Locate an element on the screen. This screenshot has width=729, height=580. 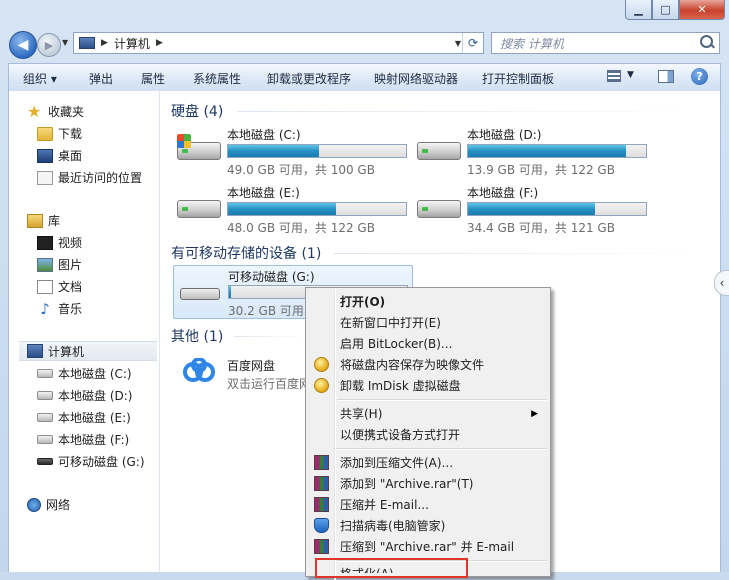
nav-label: 本地磁盘 (E:) is located at coordinates (94, 418).